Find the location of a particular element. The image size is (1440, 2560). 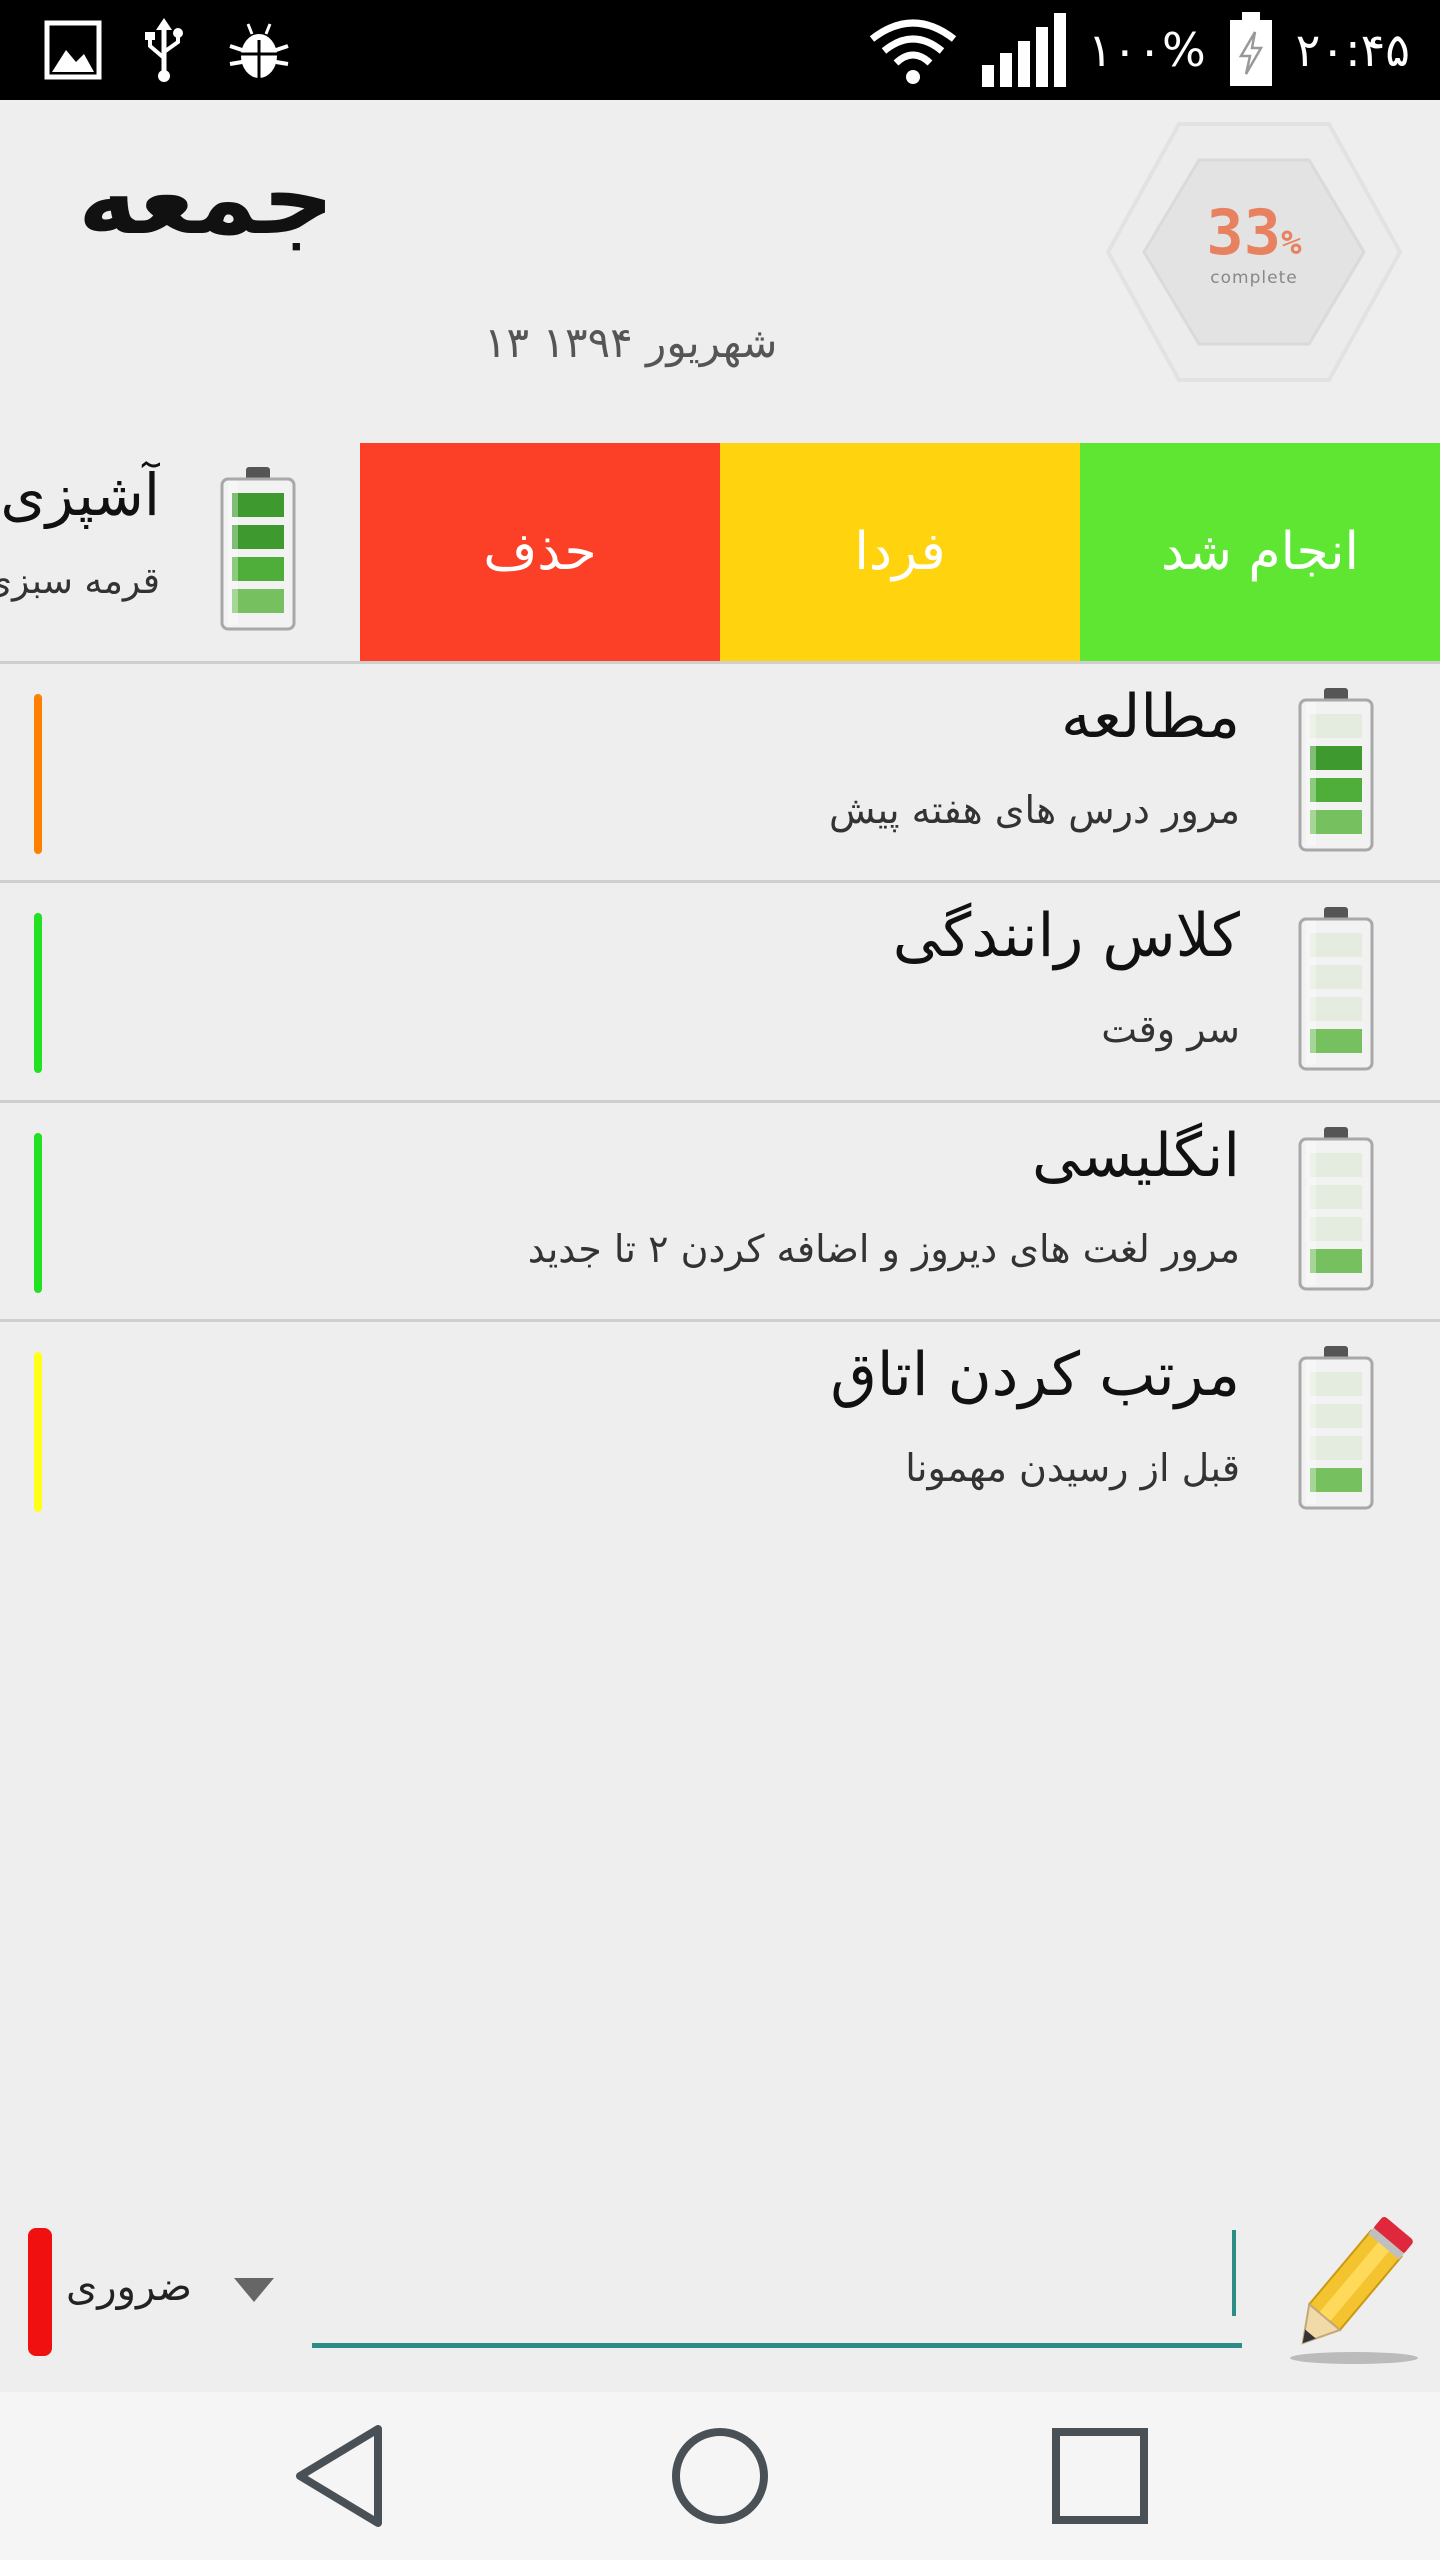

swiped-task-row: آشپزی قرمه سبزی حذف فردا انجام شد is located at coordinates (720, 552).